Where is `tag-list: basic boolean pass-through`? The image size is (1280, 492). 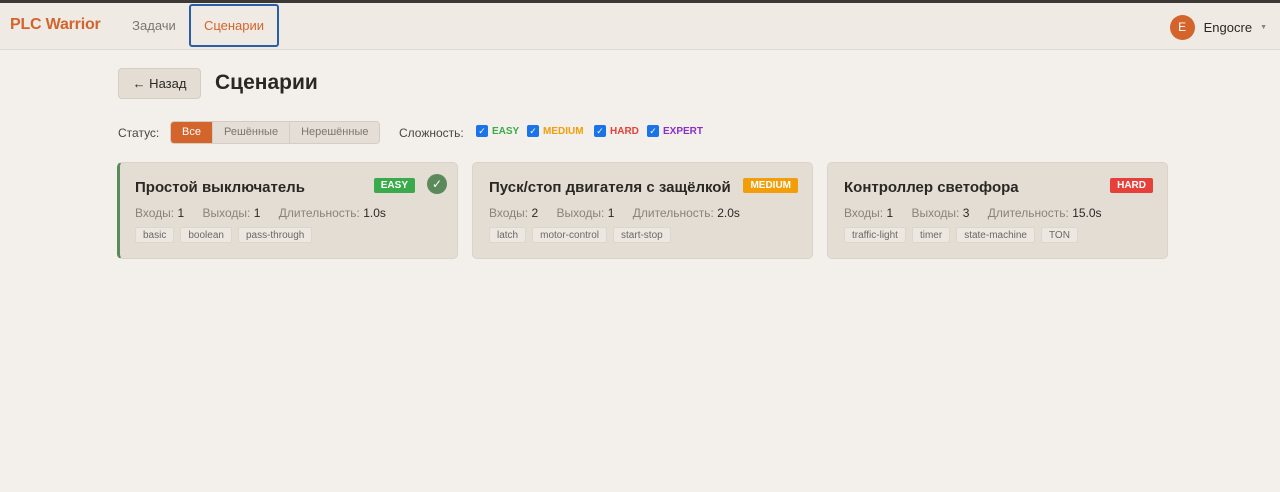
tag-list: basic boolean pass-through is located at coordinates (224, 235).